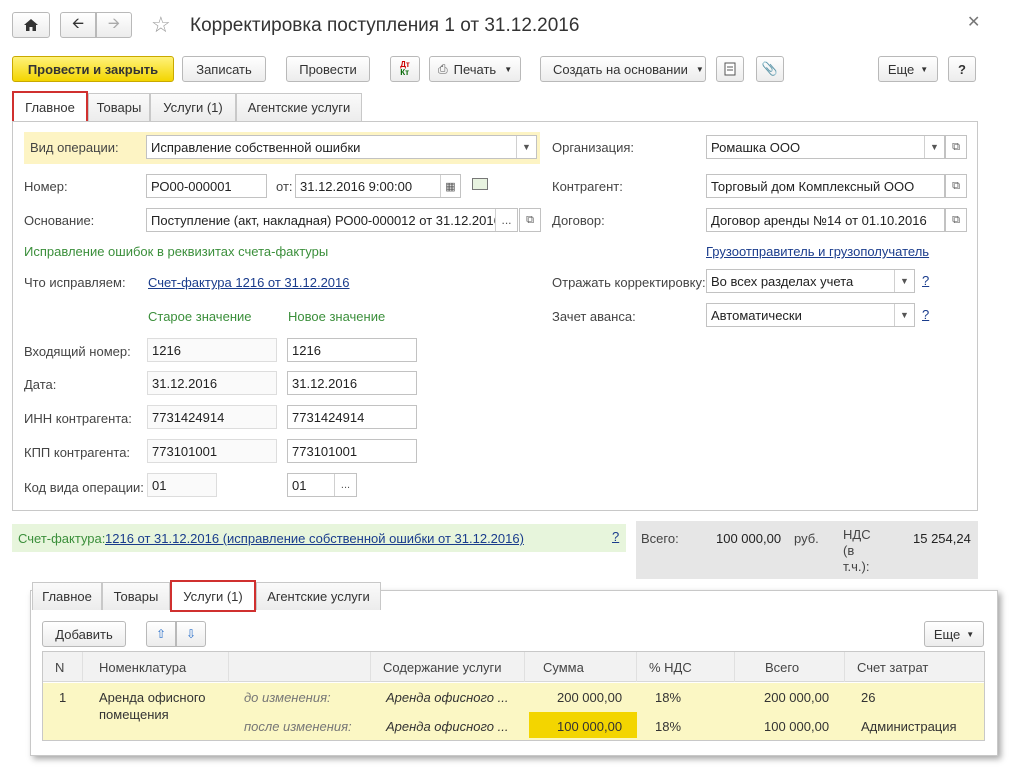 The image size is (1017, 774). What do you see at coordinates (908, 69) in the screenshot?
I see `more-button: Еще ▼` at bounding box center [908, 69].